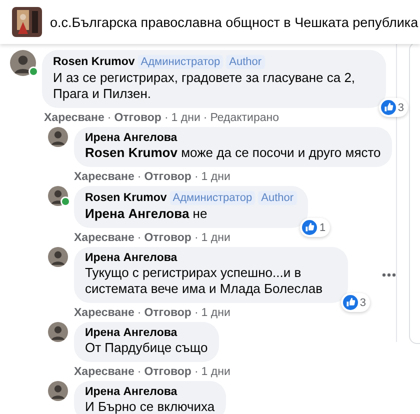  I want to click on group-title: о.с.Българска православна общност в Чешката република, so click(234, 22).